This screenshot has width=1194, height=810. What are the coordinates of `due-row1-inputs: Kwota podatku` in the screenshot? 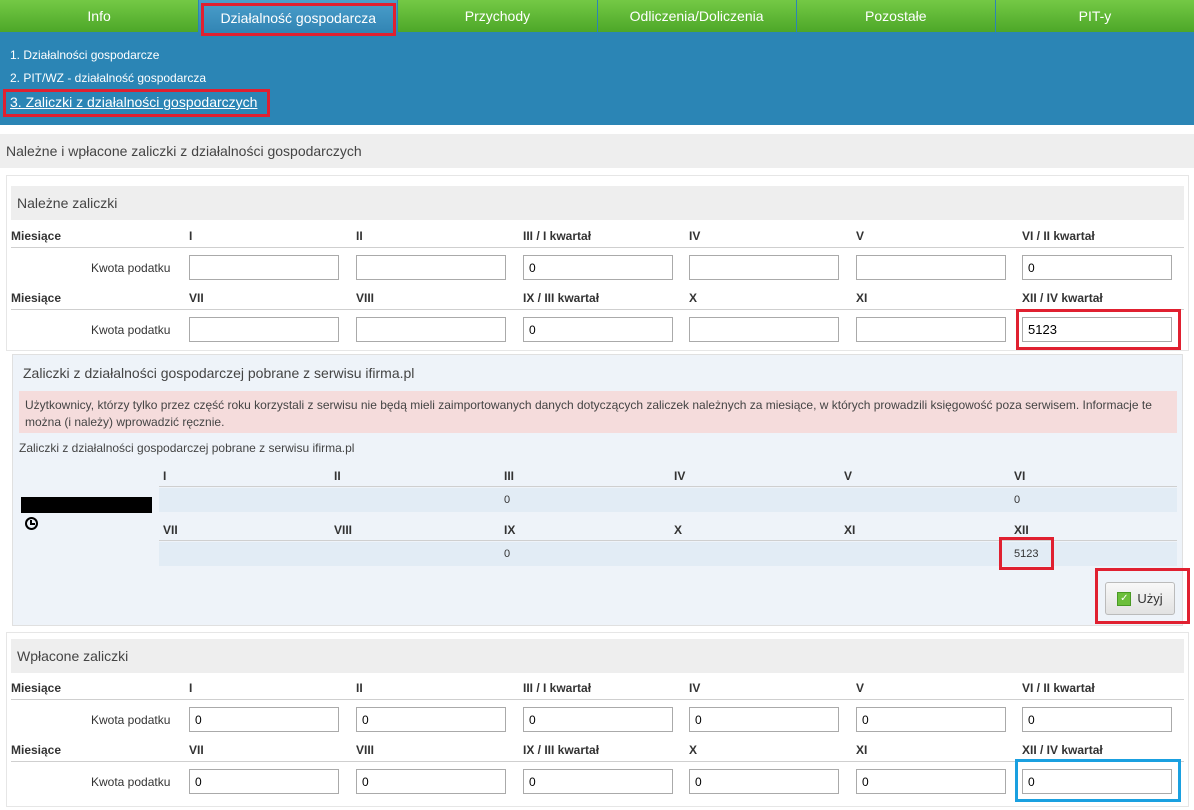 It's located at (597, 268).